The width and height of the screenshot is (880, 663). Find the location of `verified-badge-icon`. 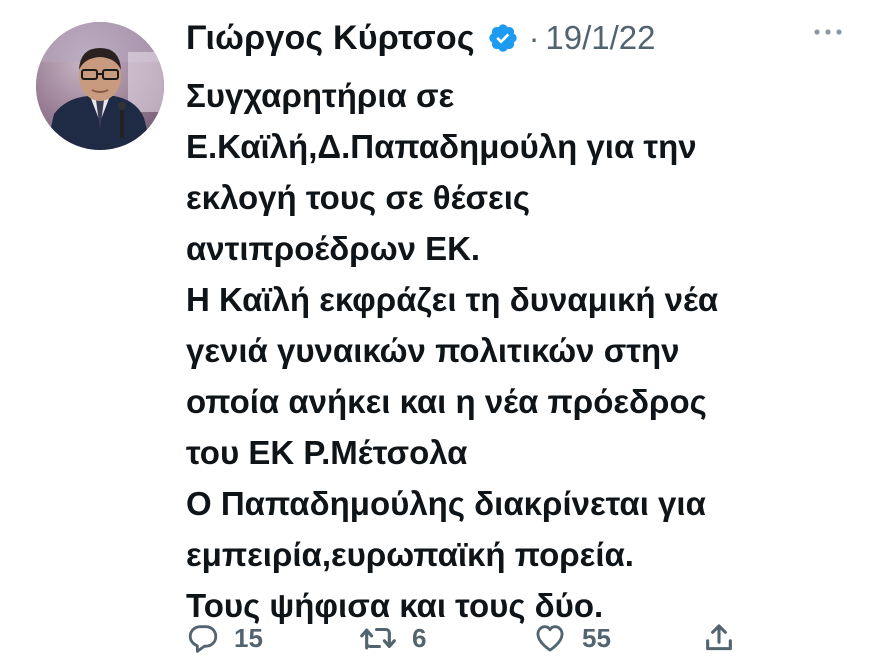

verified-badge-icon is located at coordinates (503, 38).